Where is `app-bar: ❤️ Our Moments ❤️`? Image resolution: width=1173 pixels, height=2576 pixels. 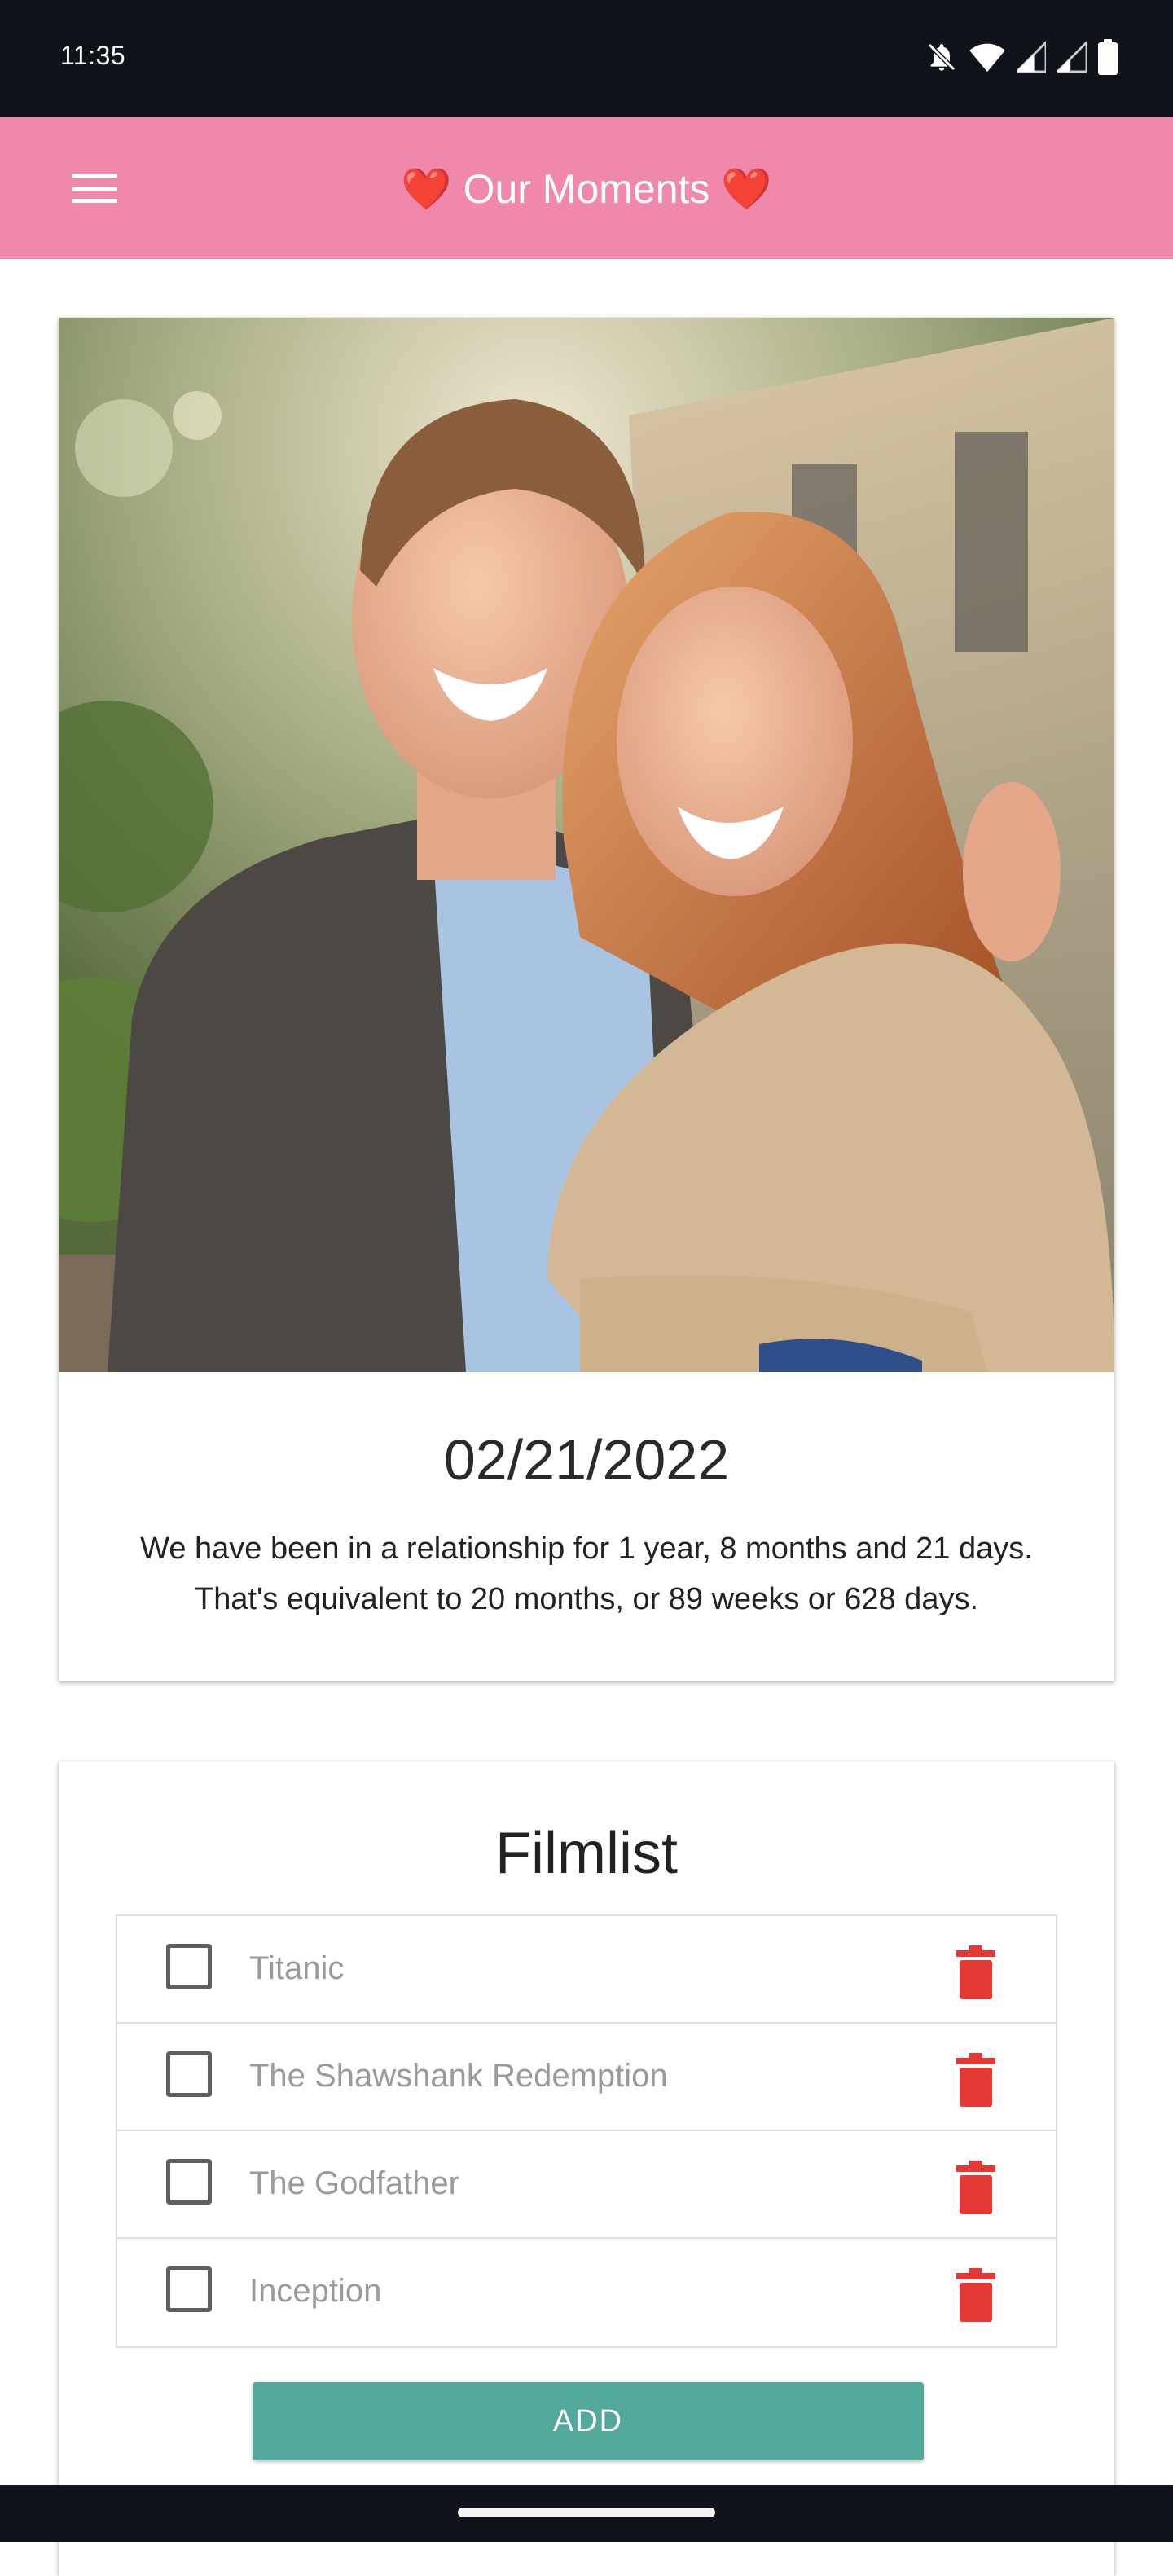 app-bar: ❤️ Our Moments ❤️ is located at coordinates (586, 188).